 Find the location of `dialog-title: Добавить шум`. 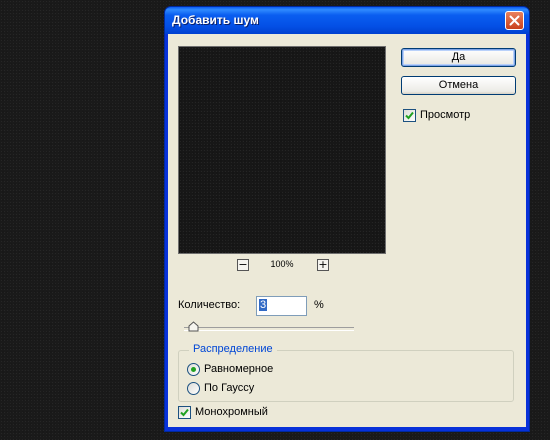

dialog-title: Добавить шум is located at coordinates (215, 20).